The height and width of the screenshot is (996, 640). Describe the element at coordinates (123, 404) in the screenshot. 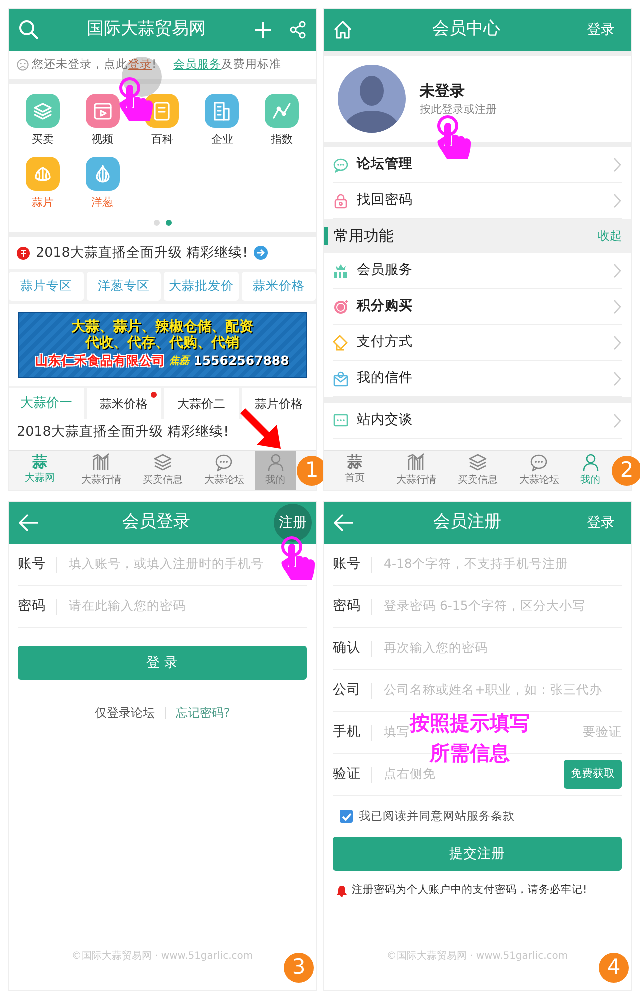

I see `price-tab: 蒜米价格` at that location.